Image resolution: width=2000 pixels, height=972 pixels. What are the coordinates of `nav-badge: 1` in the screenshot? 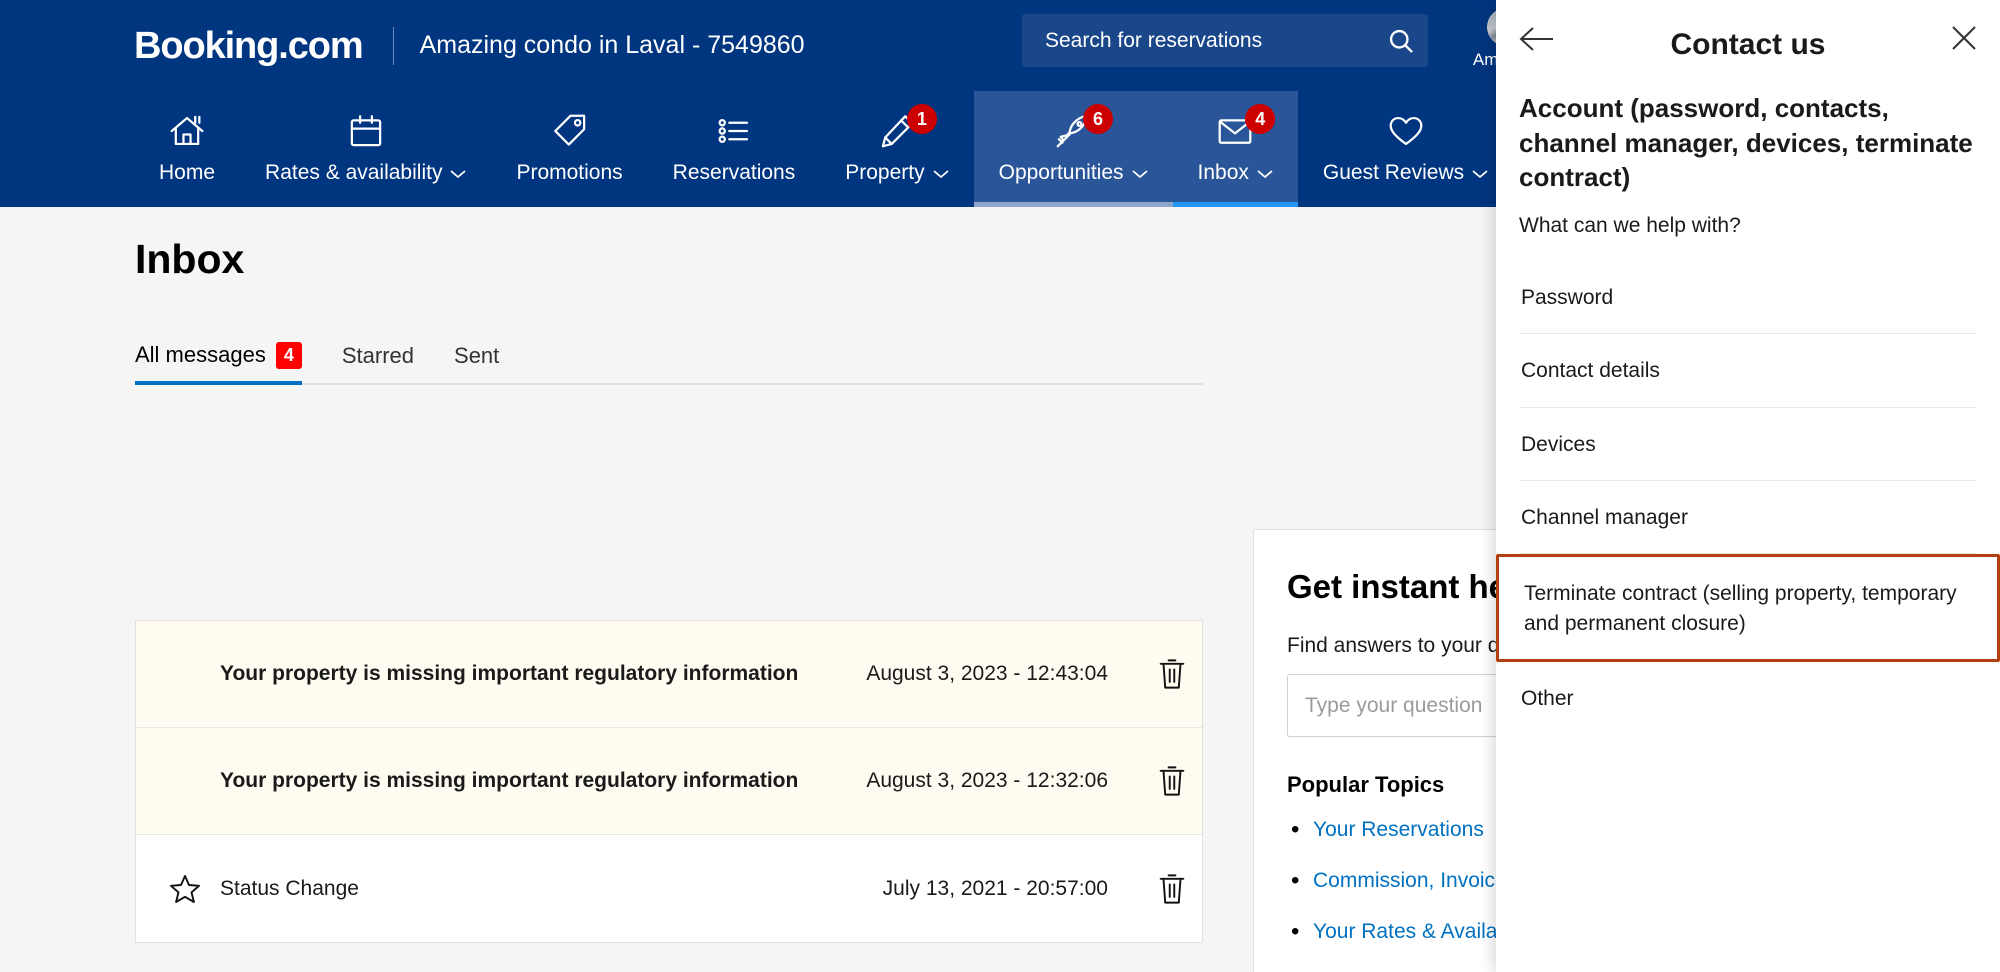 It's located at (921, 119).